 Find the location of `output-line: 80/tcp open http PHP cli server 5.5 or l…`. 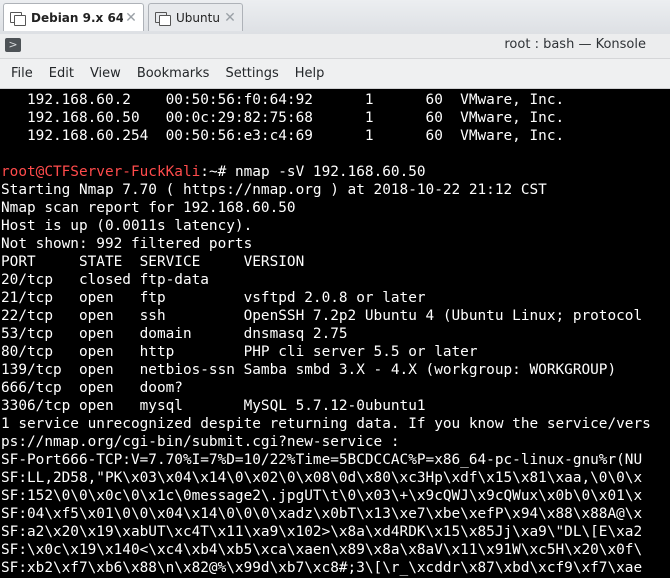

output-line: 80/tcp open http PHP cli server 5.5 or l… is located at coordinates (239, 352).